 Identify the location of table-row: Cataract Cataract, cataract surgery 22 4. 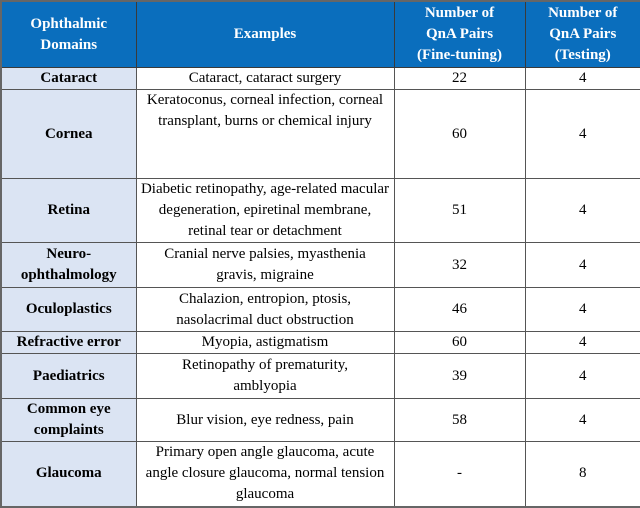
(320, 78).